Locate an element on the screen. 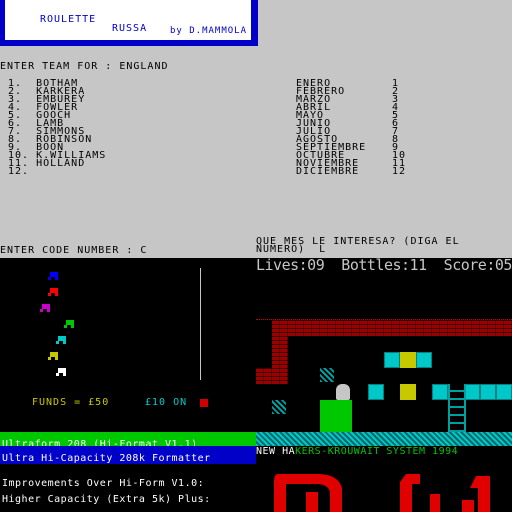 The image size is (512, 512). month-name: DICIEMBRE is located at coordinates (328, 171).